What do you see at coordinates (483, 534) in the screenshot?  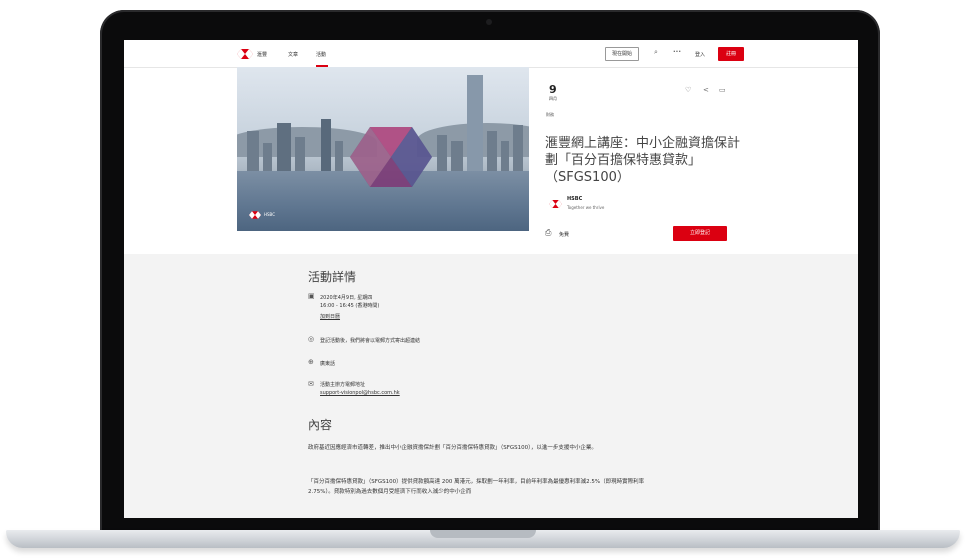 I see `laptop-hinge-notch` at bounding box center [483, 534].